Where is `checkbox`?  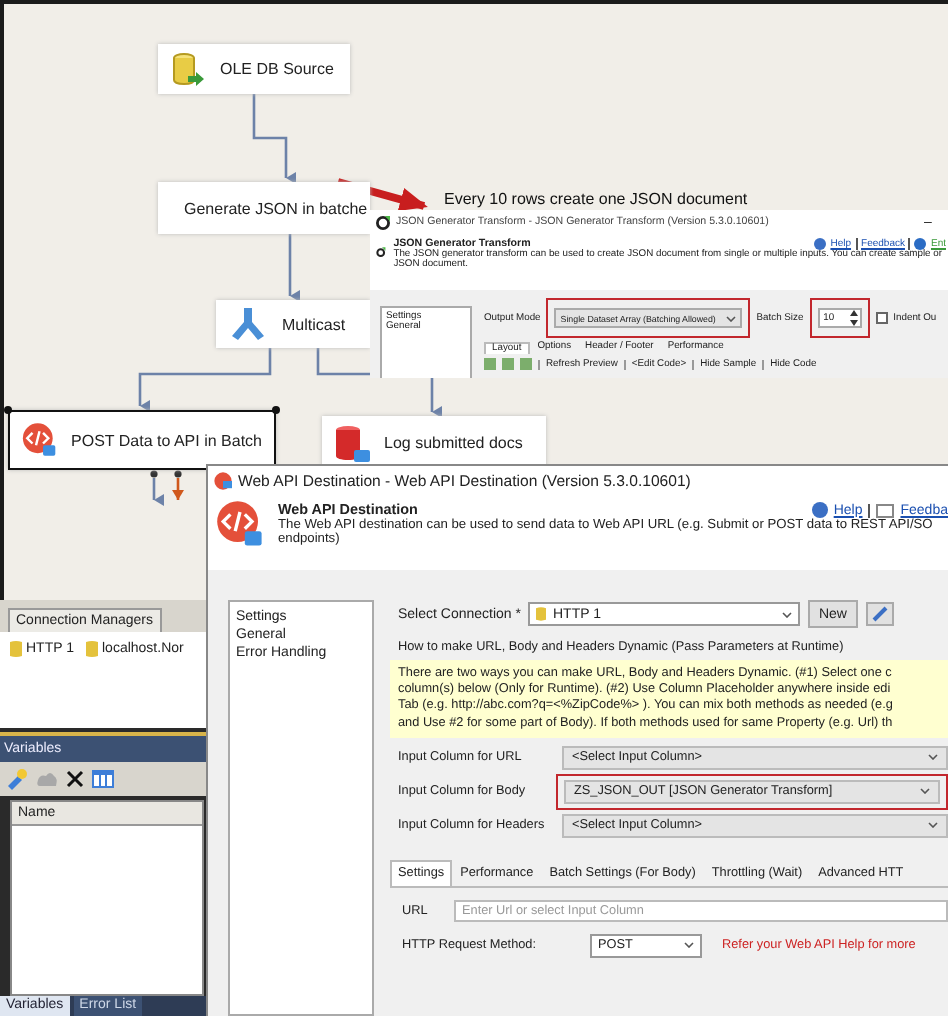 checkbox is located at coordinates (881, 318).